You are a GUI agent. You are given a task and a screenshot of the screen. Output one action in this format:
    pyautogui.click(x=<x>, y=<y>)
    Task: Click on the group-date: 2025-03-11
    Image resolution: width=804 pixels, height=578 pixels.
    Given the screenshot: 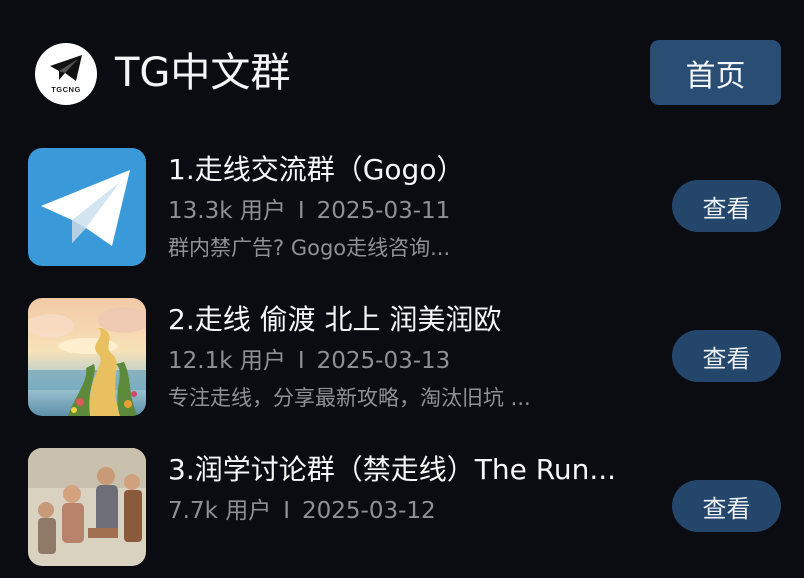 What is the action you would take?
    pyautogui.click(x=383, y=211)
    